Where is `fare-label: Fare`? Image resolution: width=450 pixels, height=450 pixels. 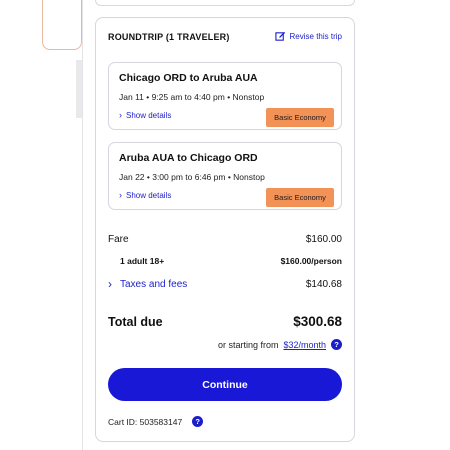 fare-label: Fare is located at coordinates (118, 239).